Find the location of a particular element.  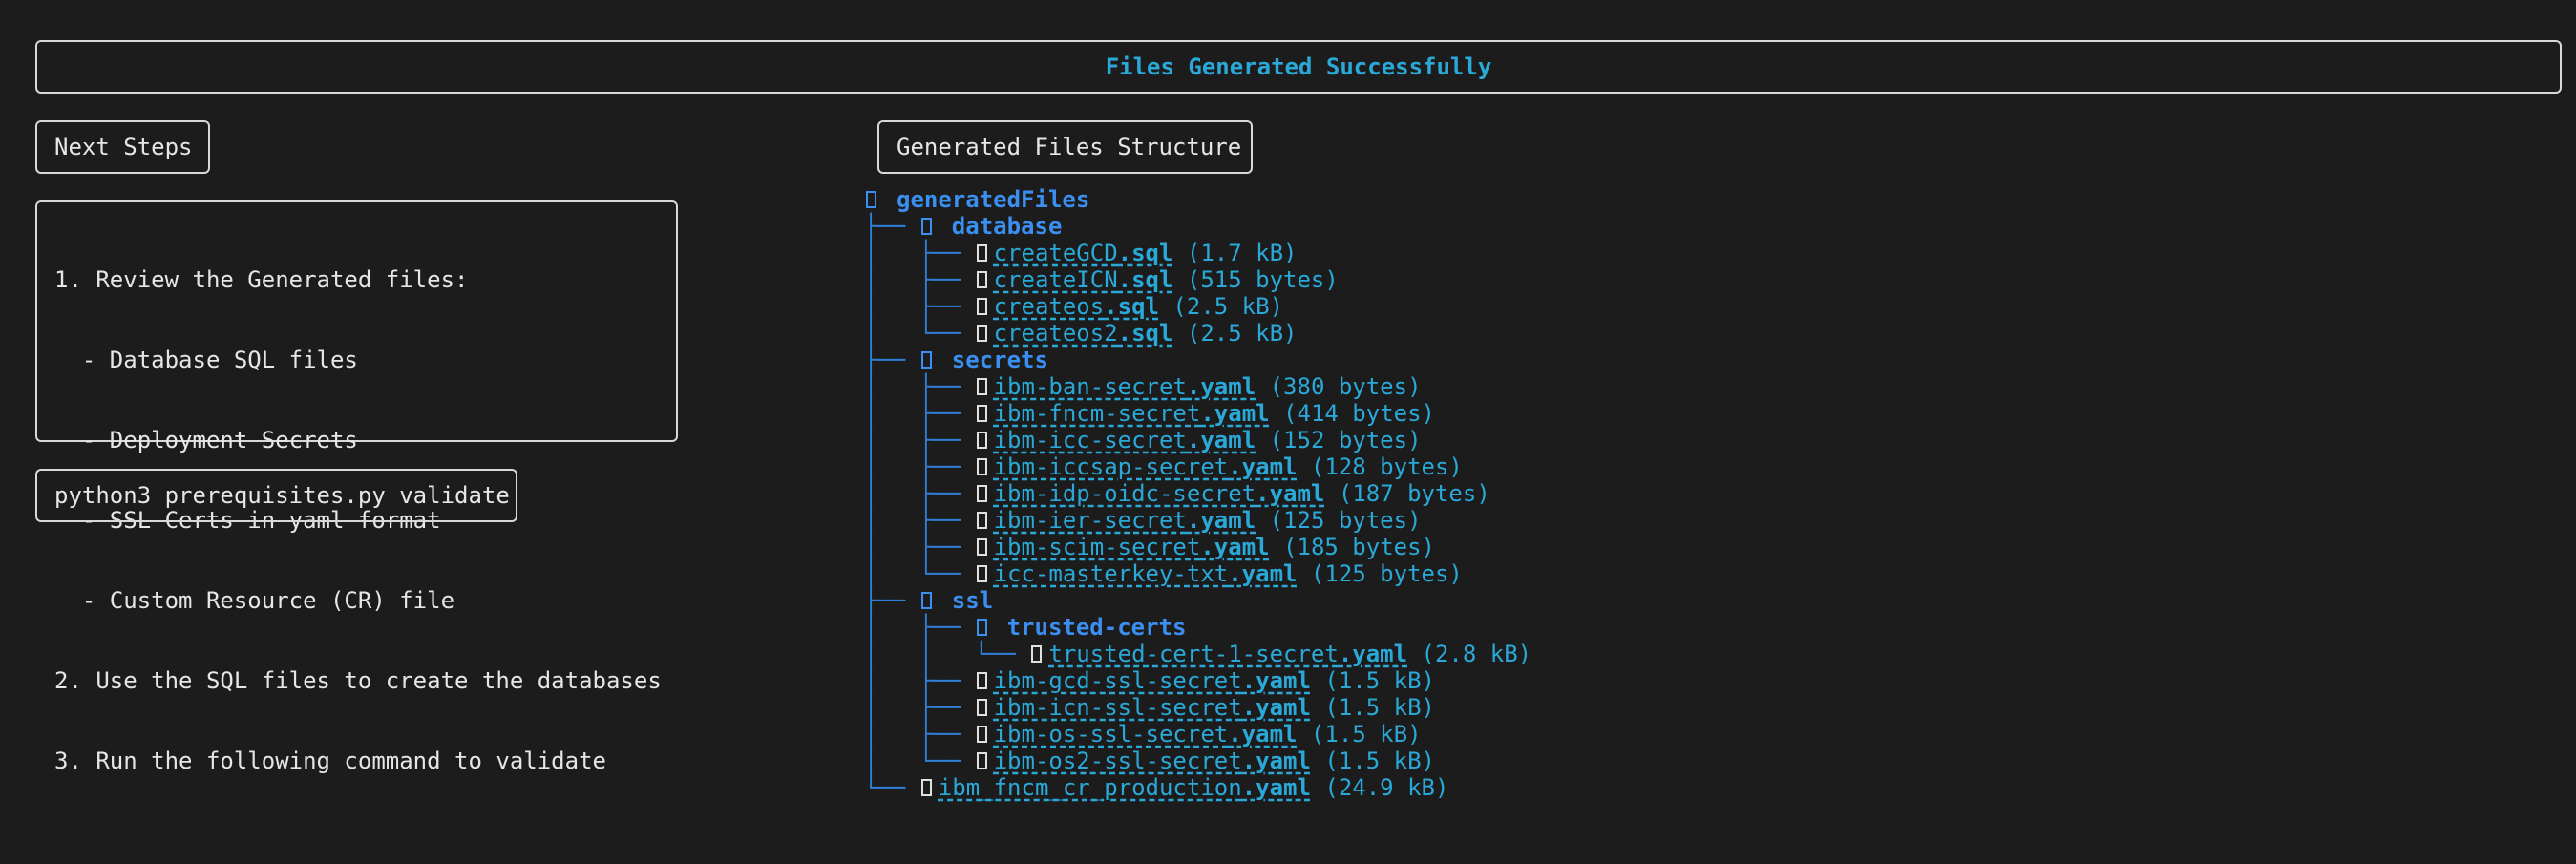

file-basename: ibm-fncm-secret is located at coordinates (1097, 413).